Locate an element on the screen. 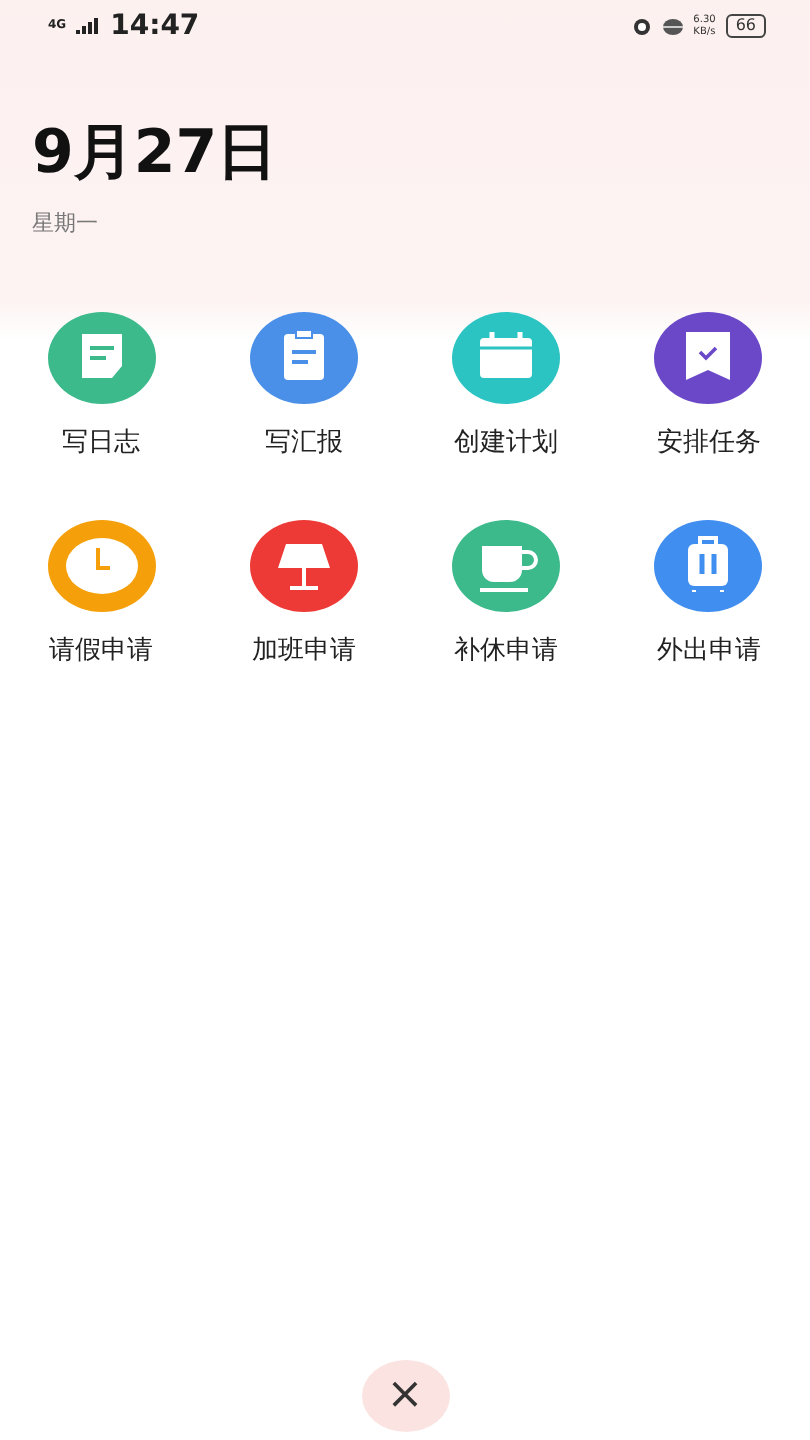 The image size is (810, 1440). quick-action: 请假申请 is located at coordinates (101, 594).